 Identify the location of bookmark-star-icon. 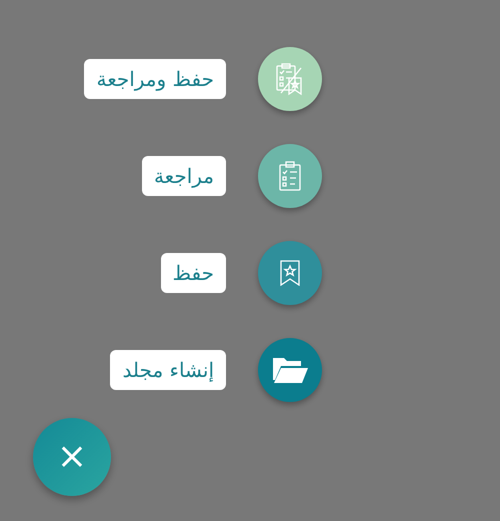
(290, 273).